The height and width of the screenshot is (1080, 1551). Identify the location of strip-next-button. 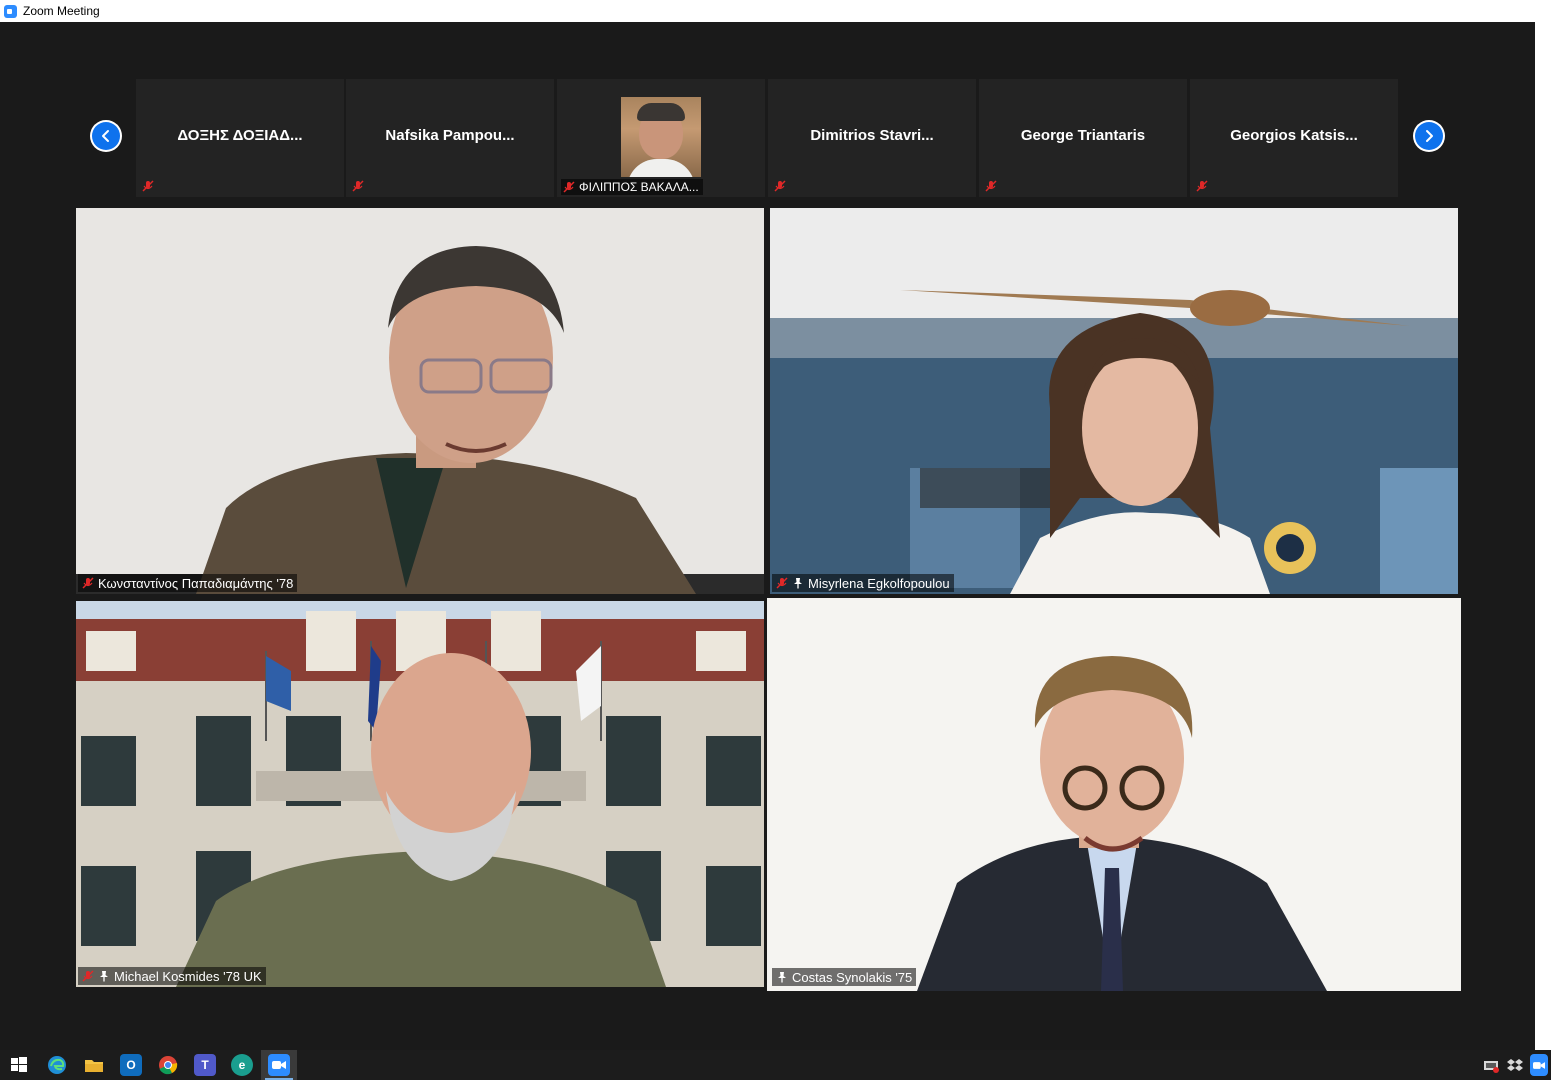
(1429, 136).